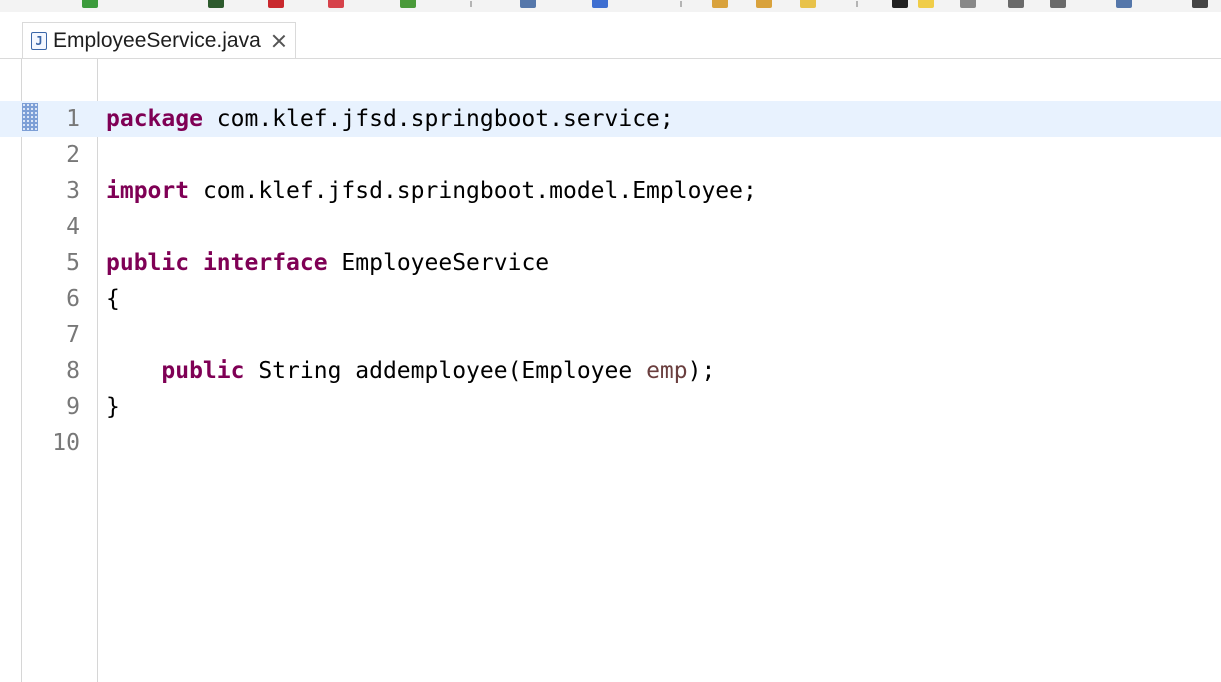 The width and height of the screenshot is (1221, 682). Describe the element at coordinates (926, 4) in the screenshot. I see `prev-annotation-icon` at that location.